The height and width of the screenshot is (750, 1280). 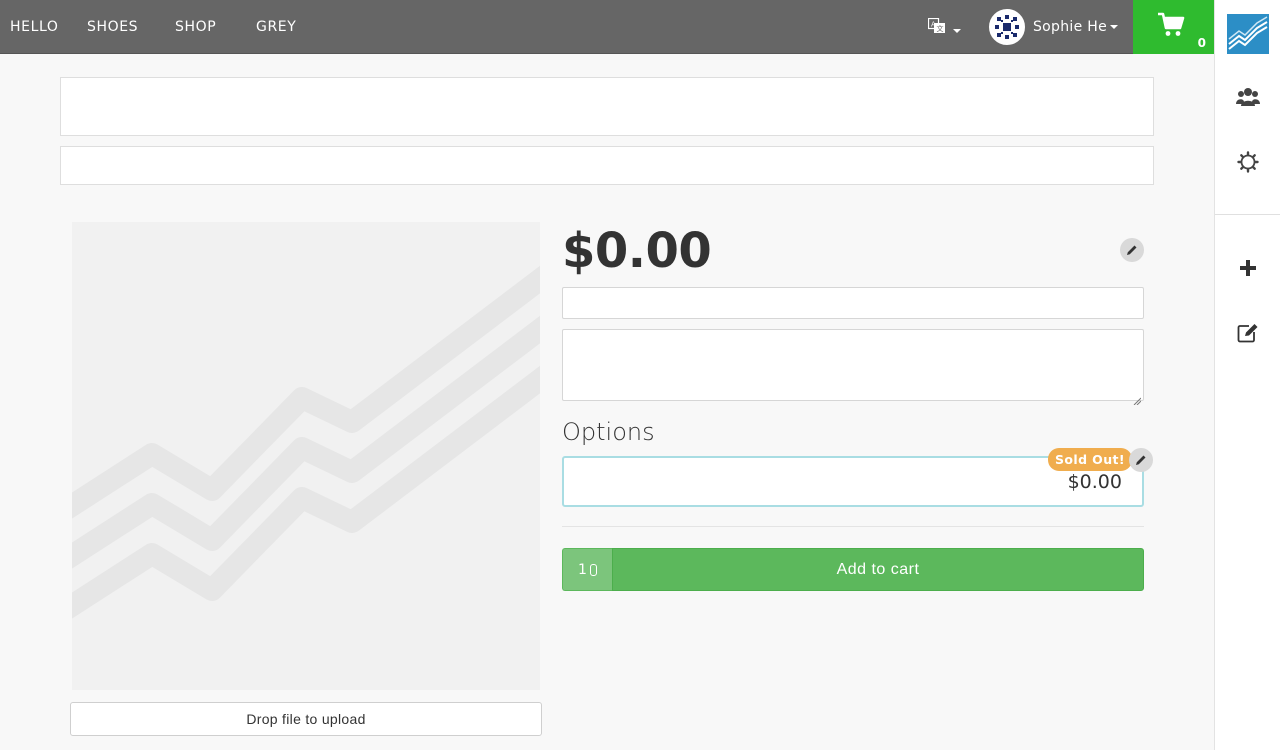 I want to click on translate-icon: A 文, so click(x=938, y=27).